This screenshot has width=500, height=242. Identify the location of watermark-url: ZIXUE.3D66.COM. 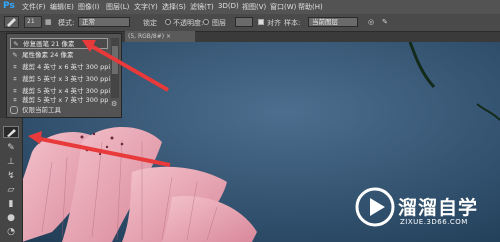
(434, 222).